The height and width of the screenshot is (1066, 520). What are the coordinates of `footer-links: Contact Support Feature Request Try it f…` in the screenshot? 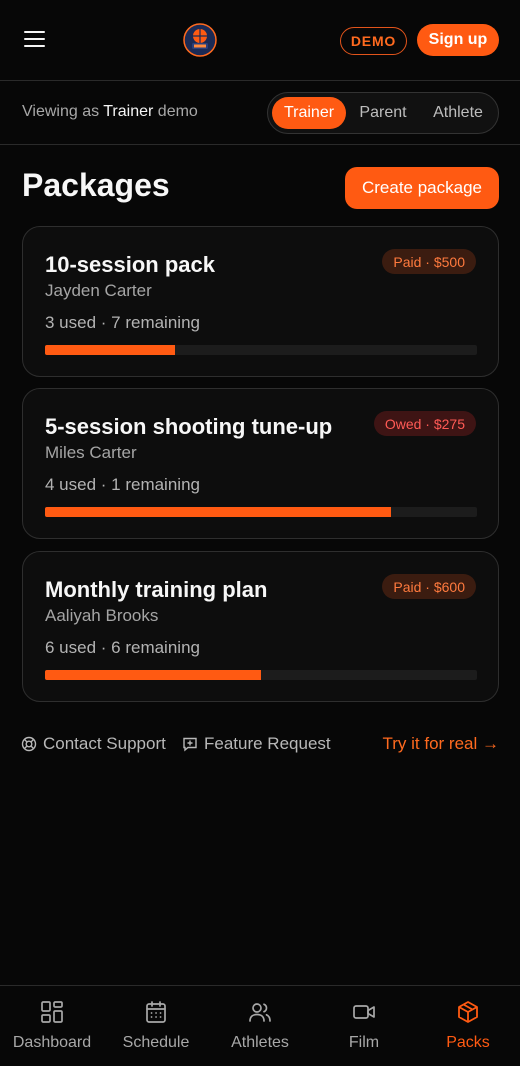 It's located at (260, 745).